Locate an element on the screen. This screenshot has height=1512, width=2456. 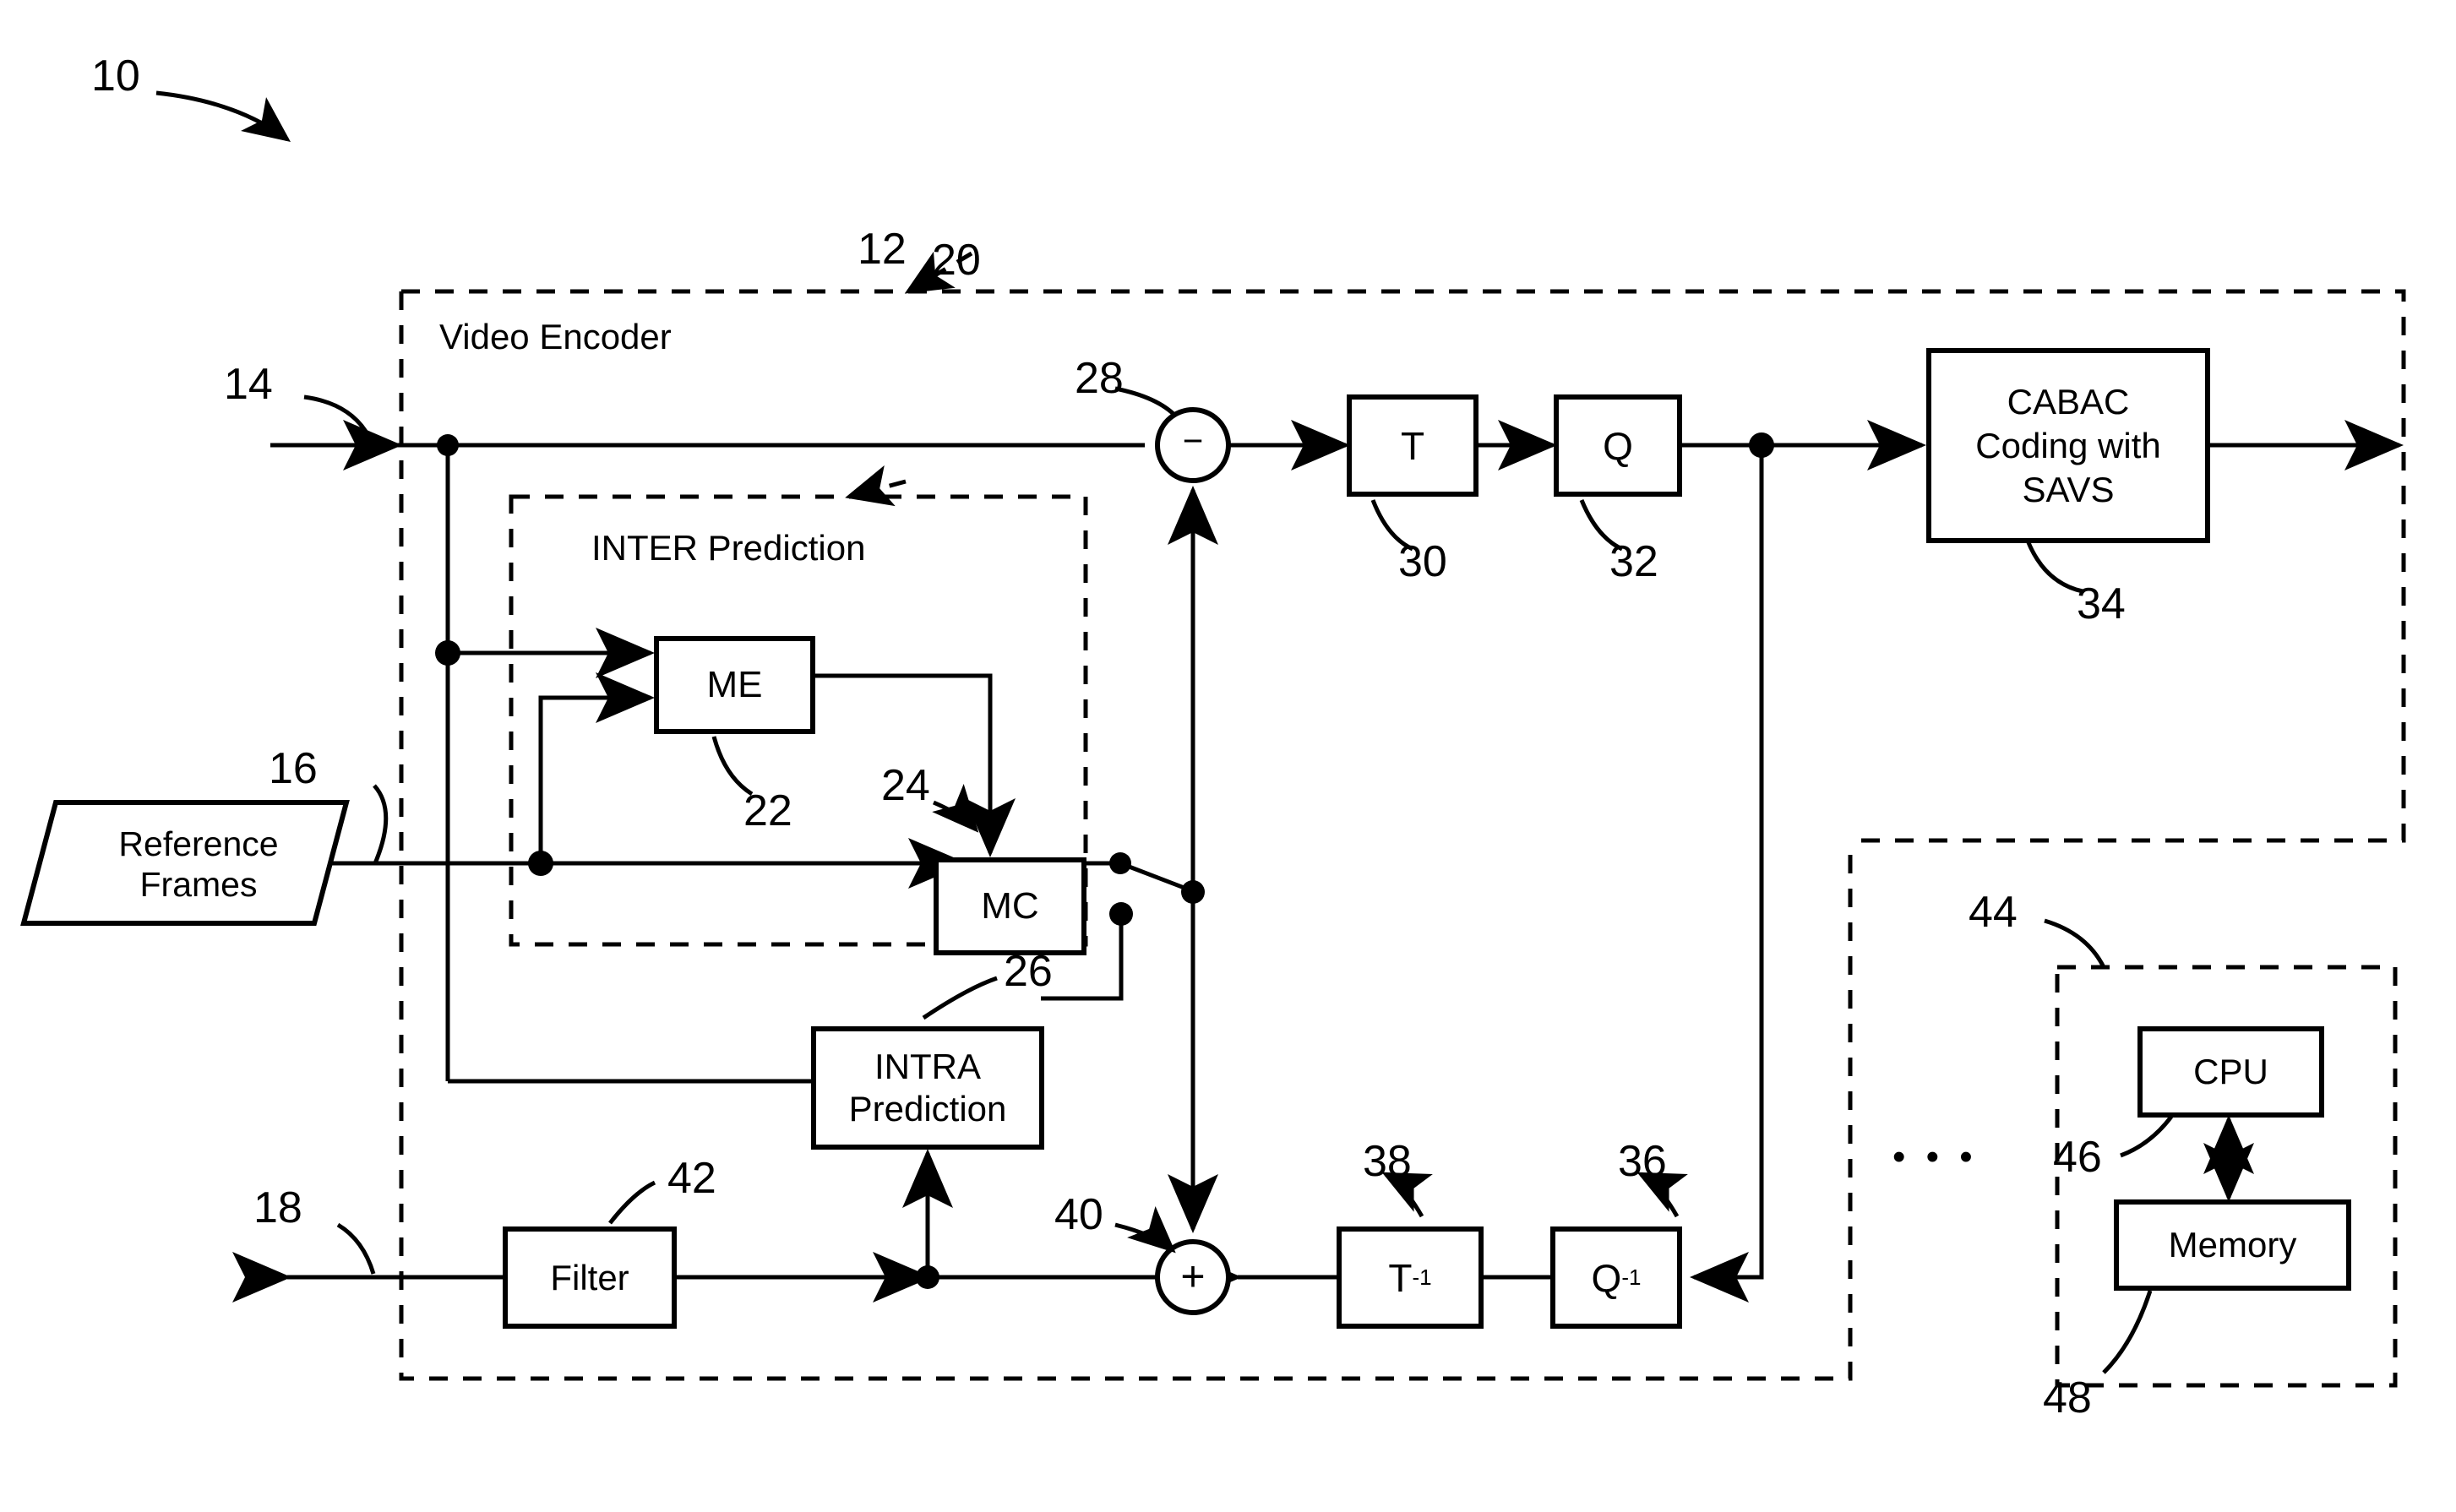
reference-frames-line1: Reference is located at coordinates (198, 844).